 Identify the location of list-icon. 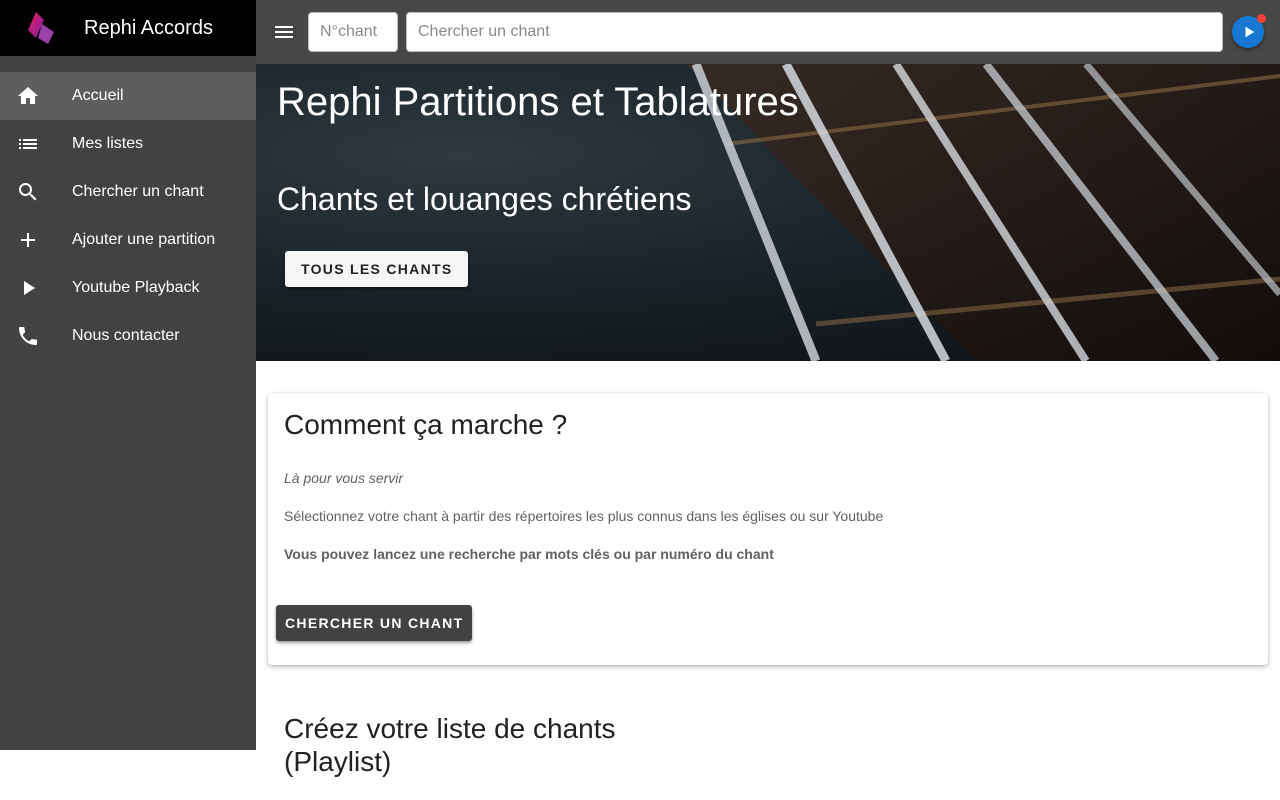
(28, 144).